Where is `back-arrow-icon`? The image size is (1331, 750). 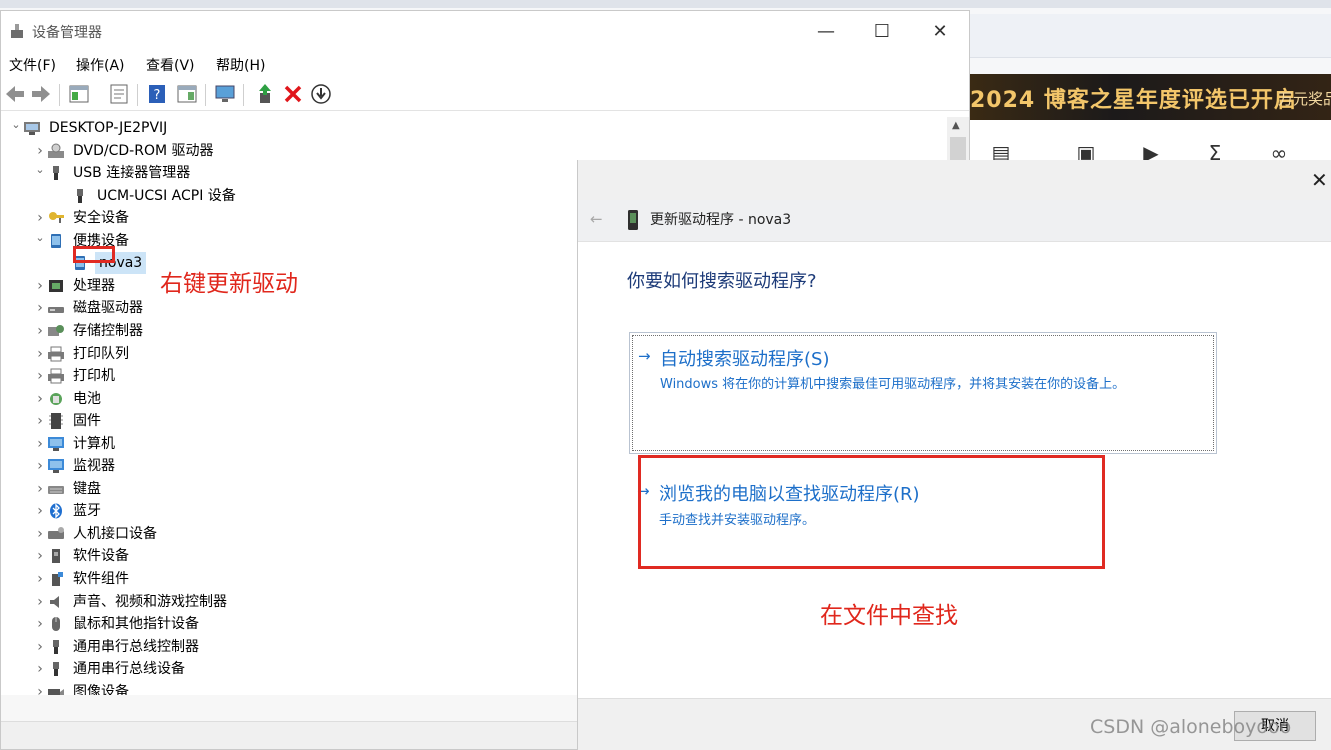
back-arrow-icon is located at coordinates (15, 94).